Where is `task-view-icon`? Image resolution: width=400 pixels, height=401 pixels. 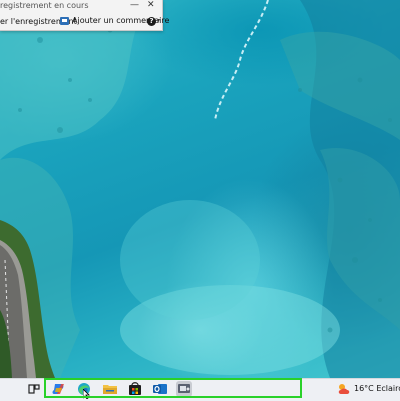 task-view-icon is located at coordinates (34, 389).